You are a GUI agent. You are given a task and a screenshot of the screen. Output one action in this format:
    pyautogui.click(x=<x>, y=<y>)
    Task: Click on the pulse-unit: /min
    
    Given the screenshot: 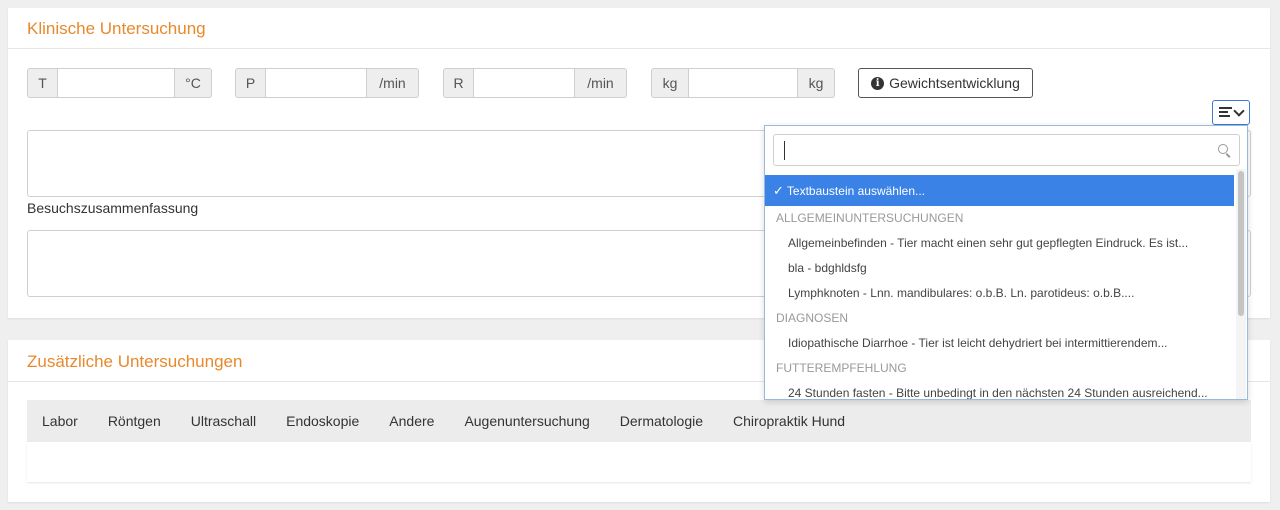 What is the action you would take?
    pyautogui.click(x=393, y=83)
    